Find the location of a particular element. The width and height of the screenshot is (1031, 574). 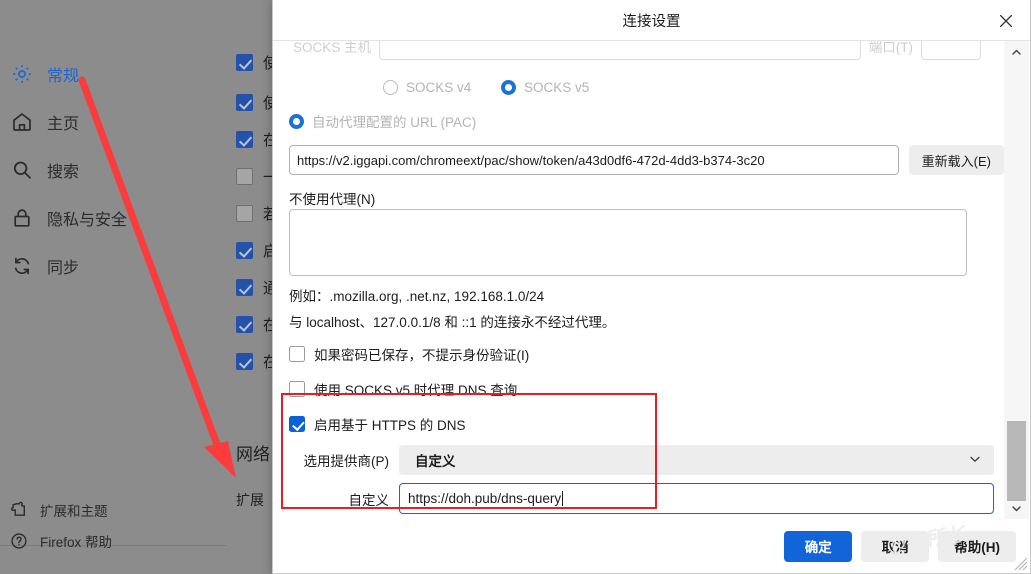

sidebar-item-extensions-themes: 扩展和主题 is located at coordinates (59, 510).